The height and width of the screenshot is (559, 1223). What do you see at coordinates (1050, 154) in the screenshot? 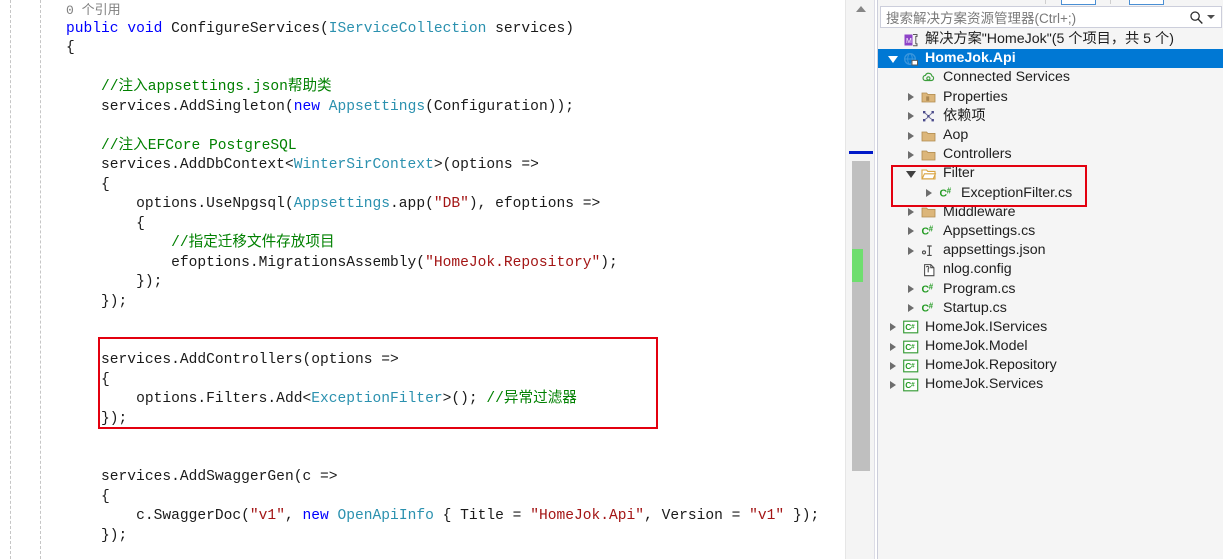
I see `tree-item-controllers: Controllers` at bounding box center [1050, 154].